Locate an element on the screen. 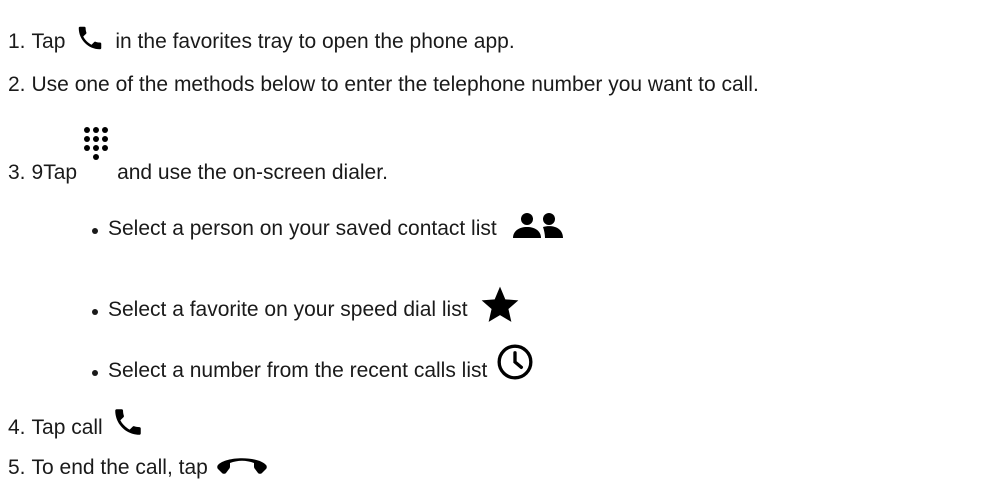  star-icon is located at coordinates (500, 305).